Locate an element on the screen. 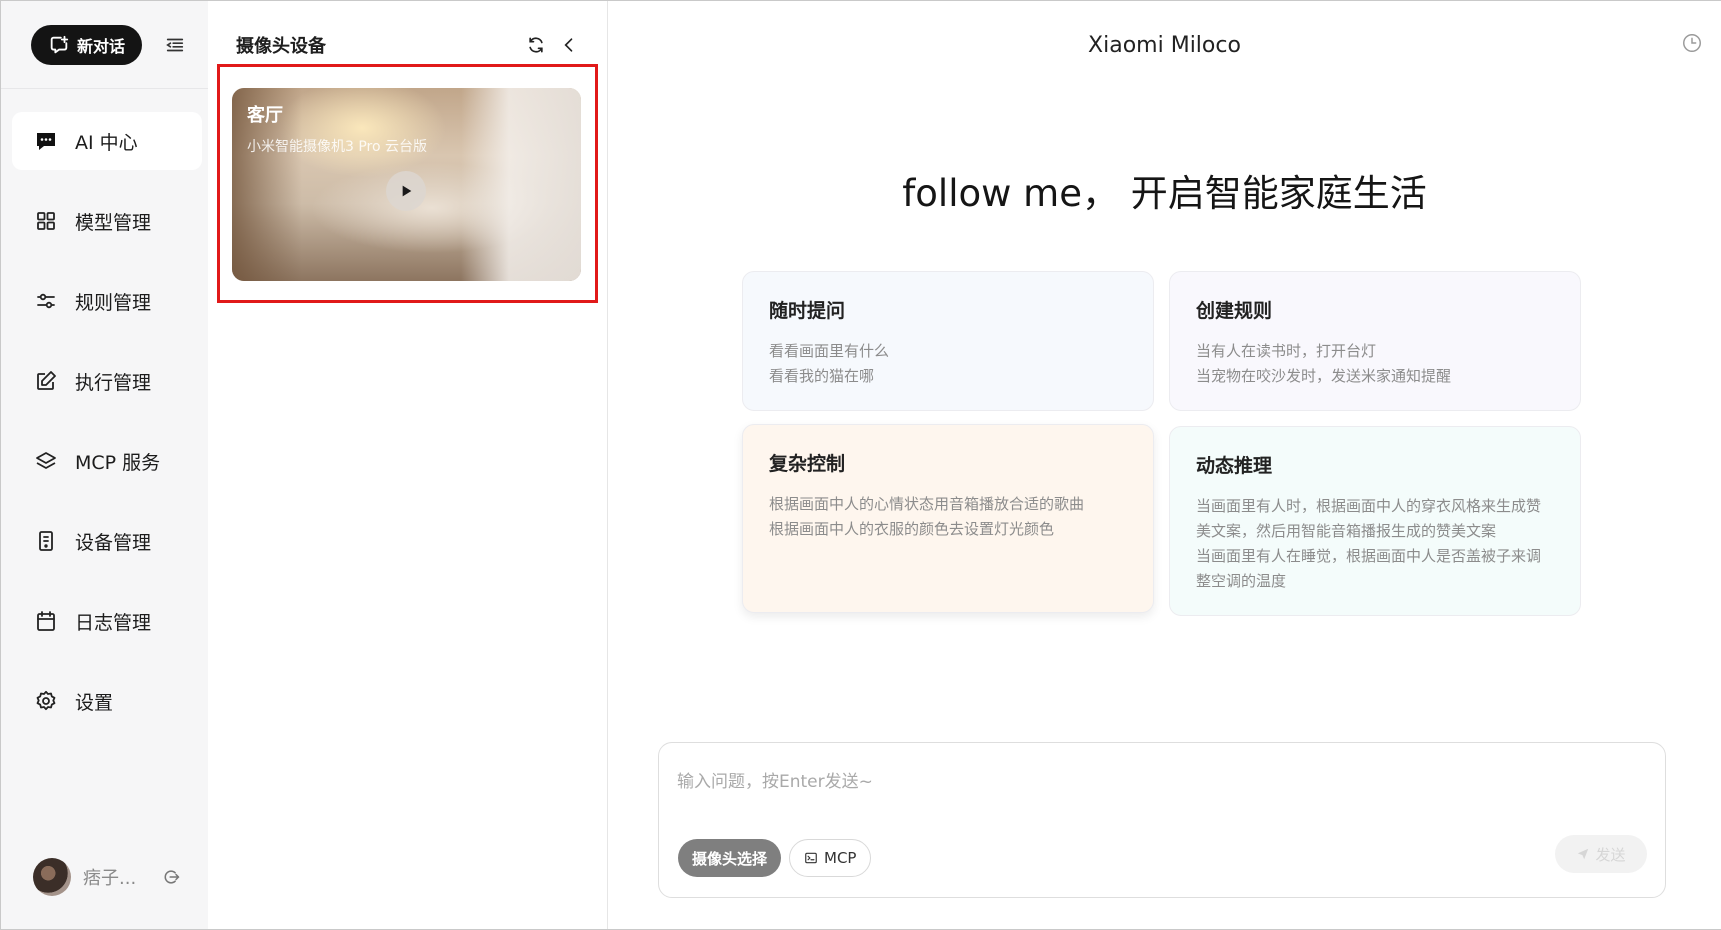 This screenshot has height=930, width=1721. card-title: 复杂控制 is located at coordinates (807, 464).